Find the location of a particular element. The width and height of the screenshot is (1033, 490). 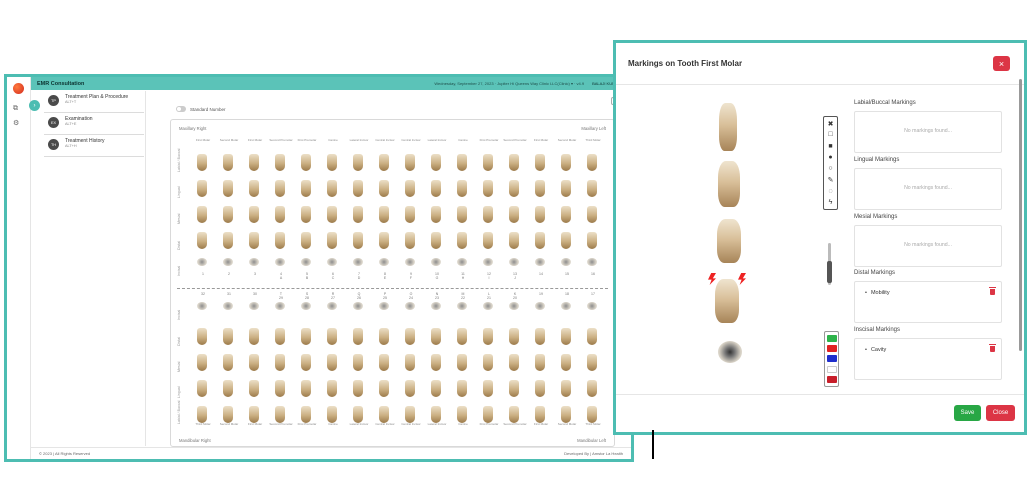

tooth-column: Second Premolar 4 A is located at coordinates (281, 211).